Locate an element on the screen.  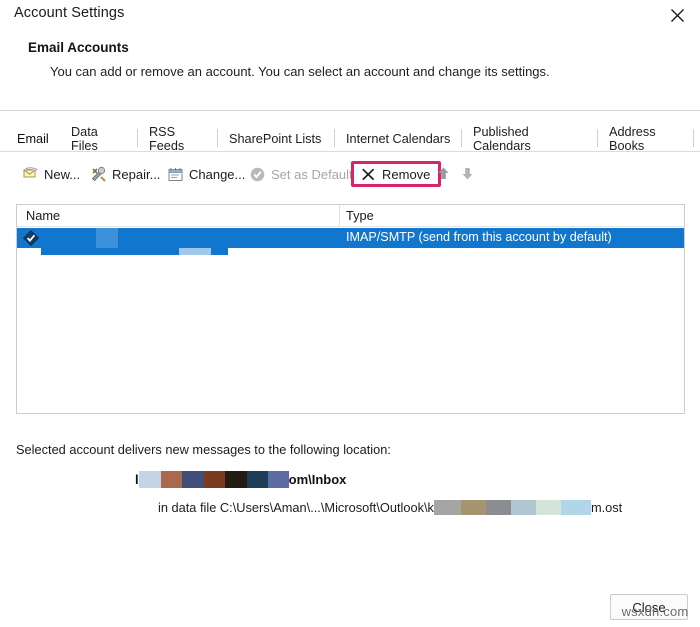
move-down-button is located at coordinates (467, 173).